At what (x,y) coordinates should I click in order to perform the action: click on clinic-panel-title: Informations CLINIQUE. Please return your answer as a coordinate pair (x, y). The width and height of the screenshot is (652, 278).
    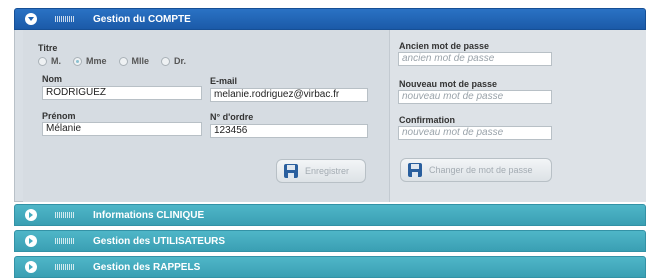
    Looking at the image, I should click on (149, 215).